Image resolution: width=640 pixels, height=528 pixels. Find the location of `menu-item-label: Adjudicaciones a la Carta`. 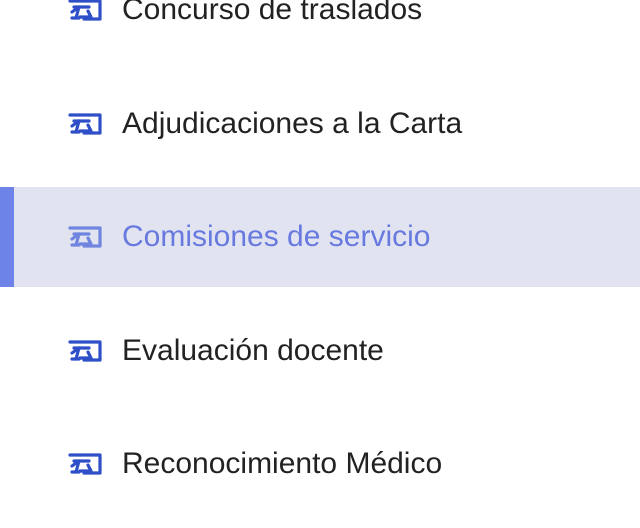

menu-item-label: Adjudicaciones a la Carta is located at coordinates (292, 123).